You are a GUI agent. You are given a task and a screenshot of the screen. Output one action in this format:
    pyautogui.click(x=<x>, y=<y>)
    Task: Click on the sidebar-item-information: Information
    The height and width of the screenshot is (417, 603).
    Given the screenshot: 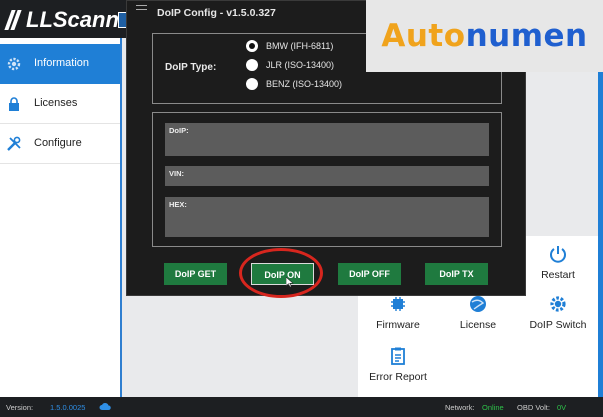 What is the action you would take?
    pyautogui.click(x=60, y=64)
    